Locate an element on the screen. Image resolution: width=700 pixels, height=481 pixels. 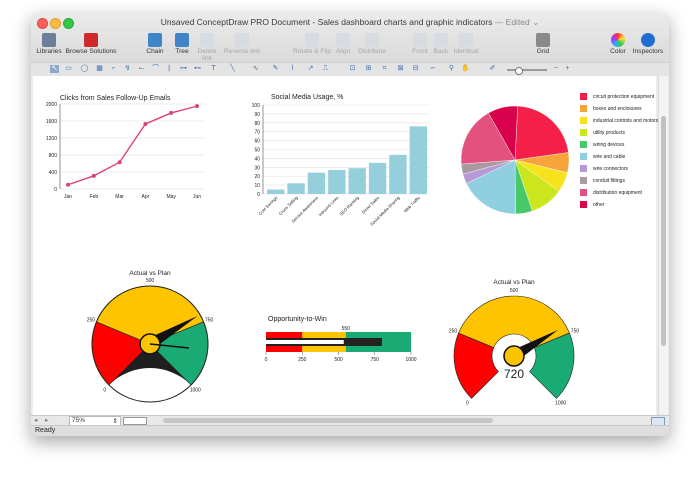
toolbar-button-front: Front is located at coordinates (420, 44).